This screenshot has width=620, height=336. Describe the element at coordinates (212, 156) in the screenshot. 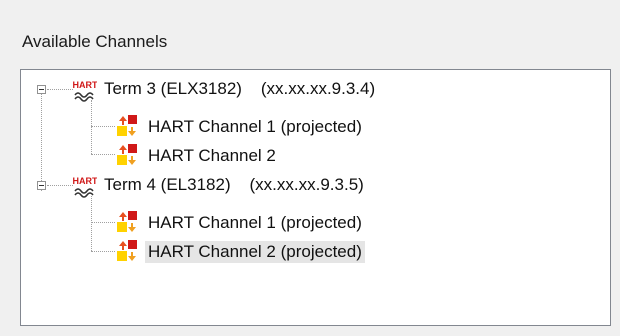

I see `tree-node-label: HART Channel 2` at that location.